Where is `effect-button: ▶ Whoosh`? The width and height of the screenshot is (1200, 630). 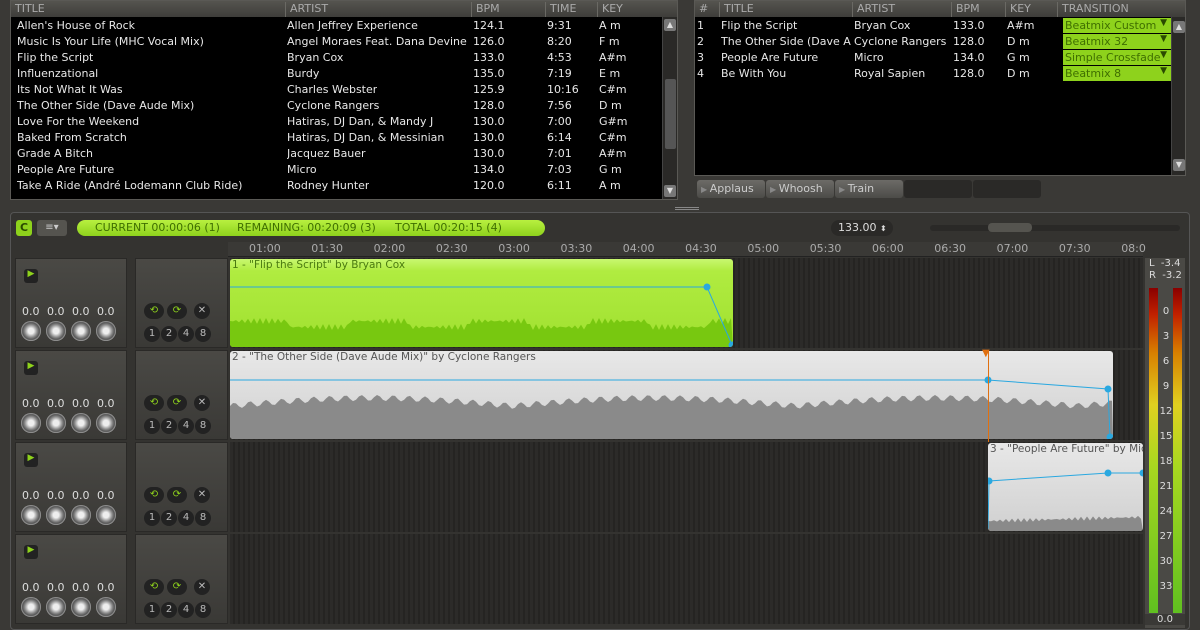 effect-button: ▶ Whoosh is located at coordinates (800, 189).